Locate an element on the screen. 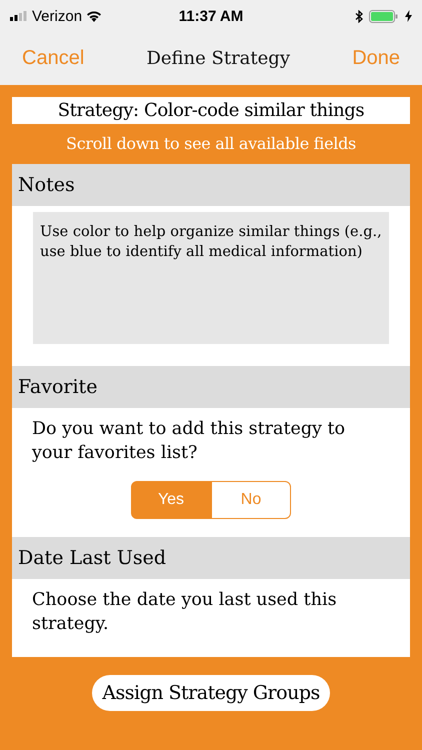  clock-time: 11:37 AM is located at coordinates (211, 16).